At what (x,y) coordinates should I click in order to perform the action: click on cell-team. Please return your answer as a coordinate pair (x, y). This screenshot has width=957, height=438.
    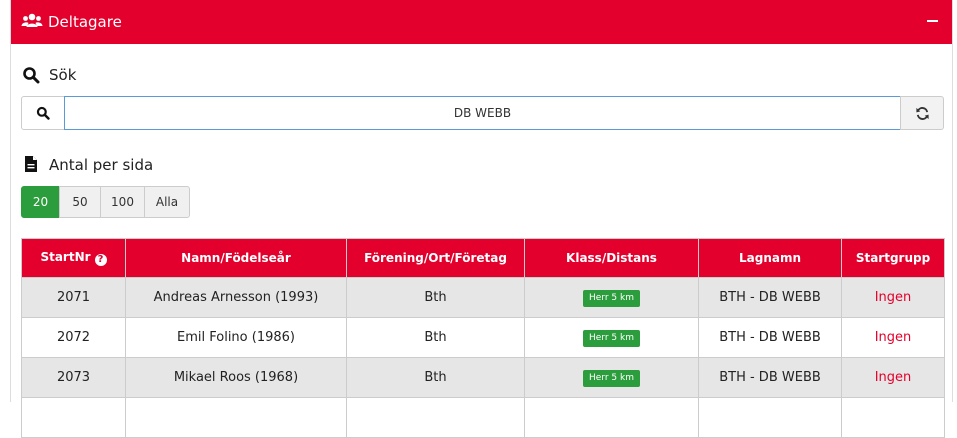
    Looking at the image, I should click on (770, 417).